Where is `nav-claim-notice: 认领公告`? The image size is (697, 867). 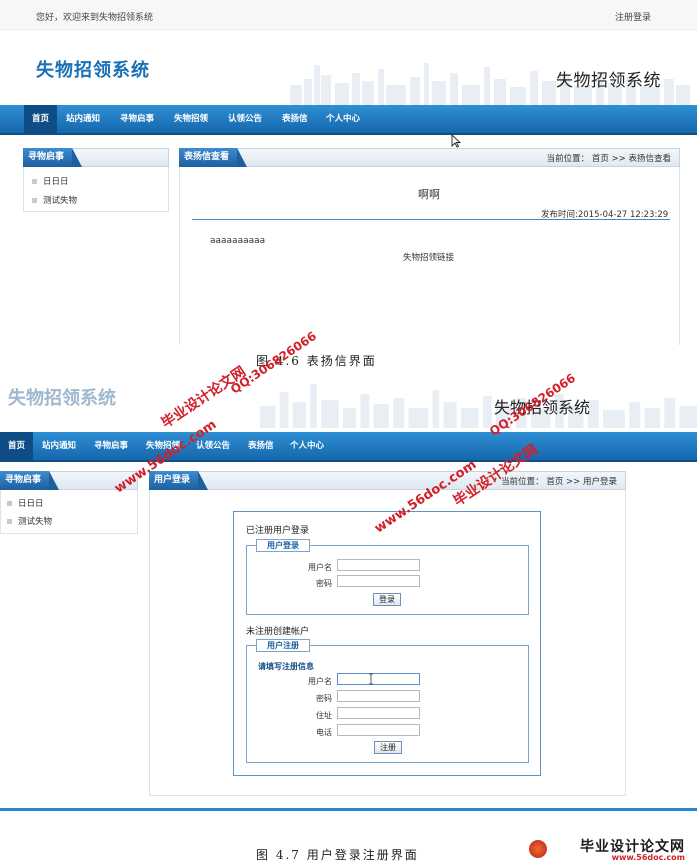
nav-claim-notice: 认领公告 is located at coordinates (245, 119).